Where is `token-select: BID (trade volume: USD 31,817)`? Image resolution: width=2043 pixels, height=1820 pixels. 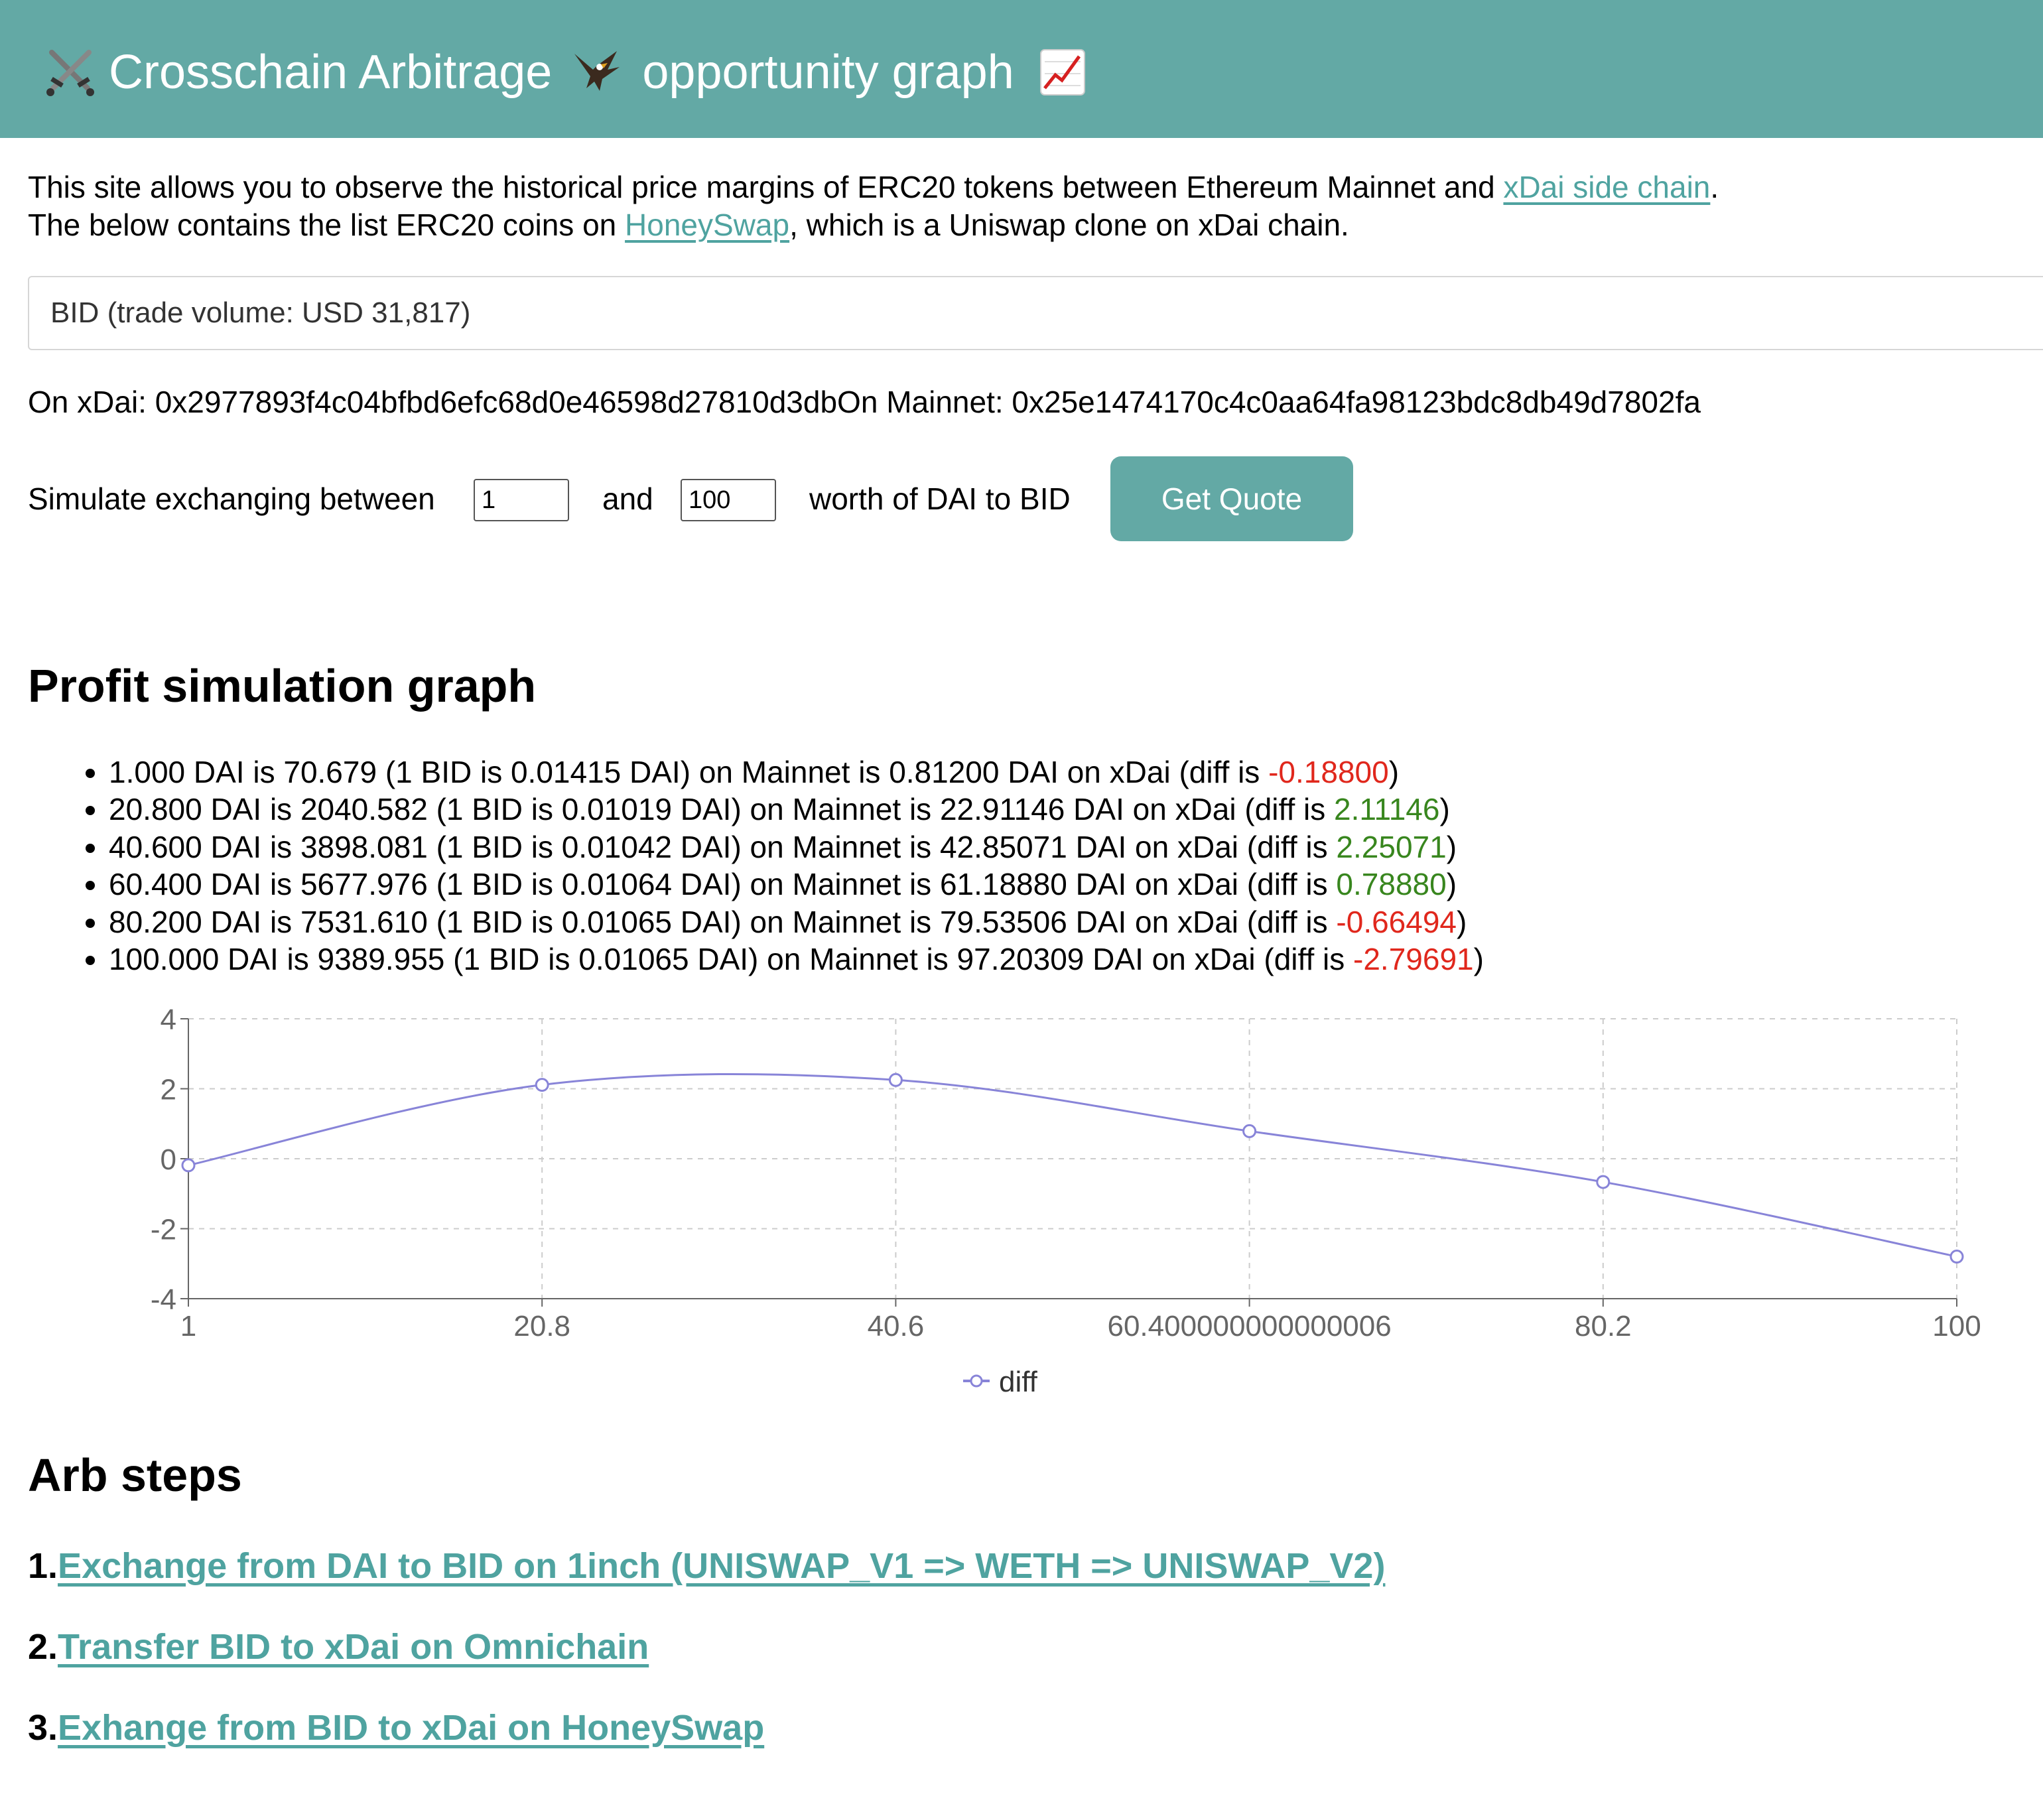
token-select: BID (trade volume: USD 31,817) is located at coordinates (1035, 313).